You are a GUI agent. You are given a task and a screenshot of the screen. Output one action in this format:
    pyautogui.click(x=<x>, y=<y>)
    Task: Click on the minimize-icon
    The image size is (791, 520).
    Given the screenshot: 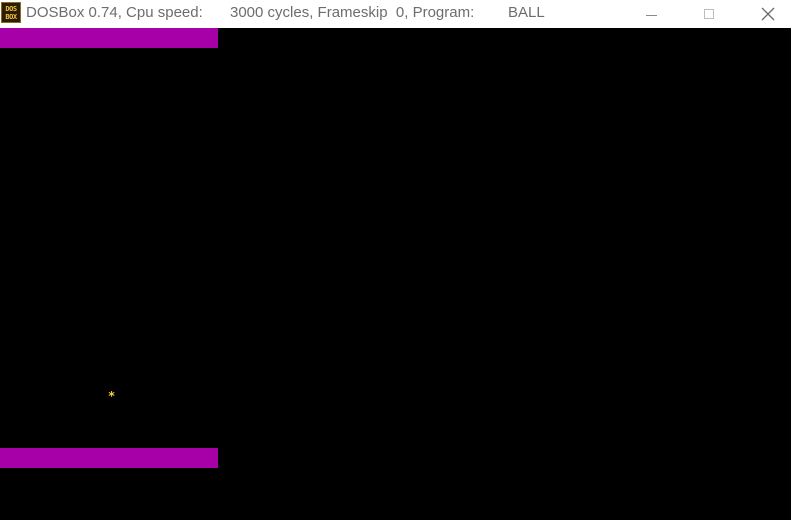 What is the action you would take?
    pyautogui.click(x=651, y=15)
    